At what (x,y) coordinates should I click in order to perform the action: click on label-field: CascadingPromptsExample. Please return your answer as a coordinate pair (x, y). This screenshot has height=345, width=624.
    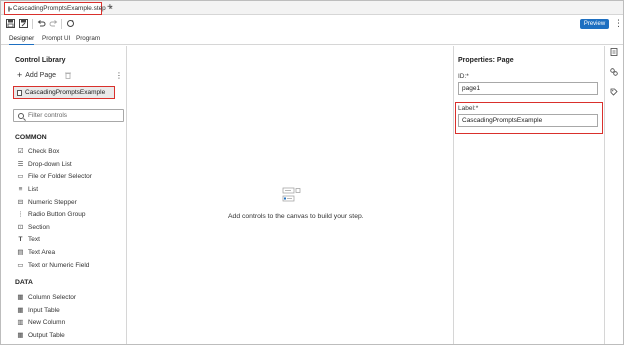
    Looking at the image, I should click on (528, 120).